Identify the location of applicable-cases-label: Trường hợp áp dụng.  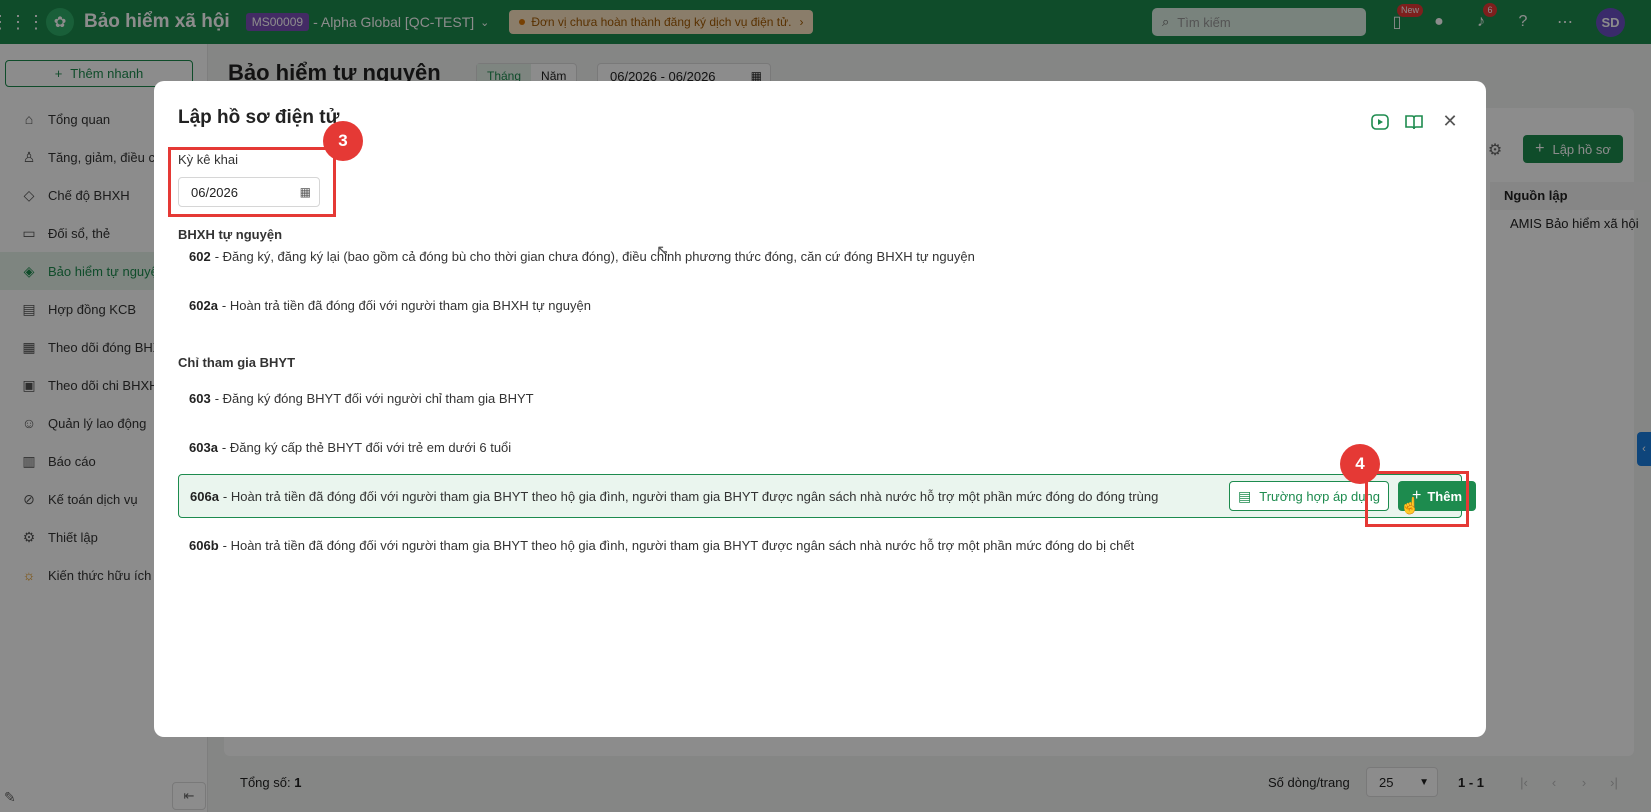
(1319, 496).